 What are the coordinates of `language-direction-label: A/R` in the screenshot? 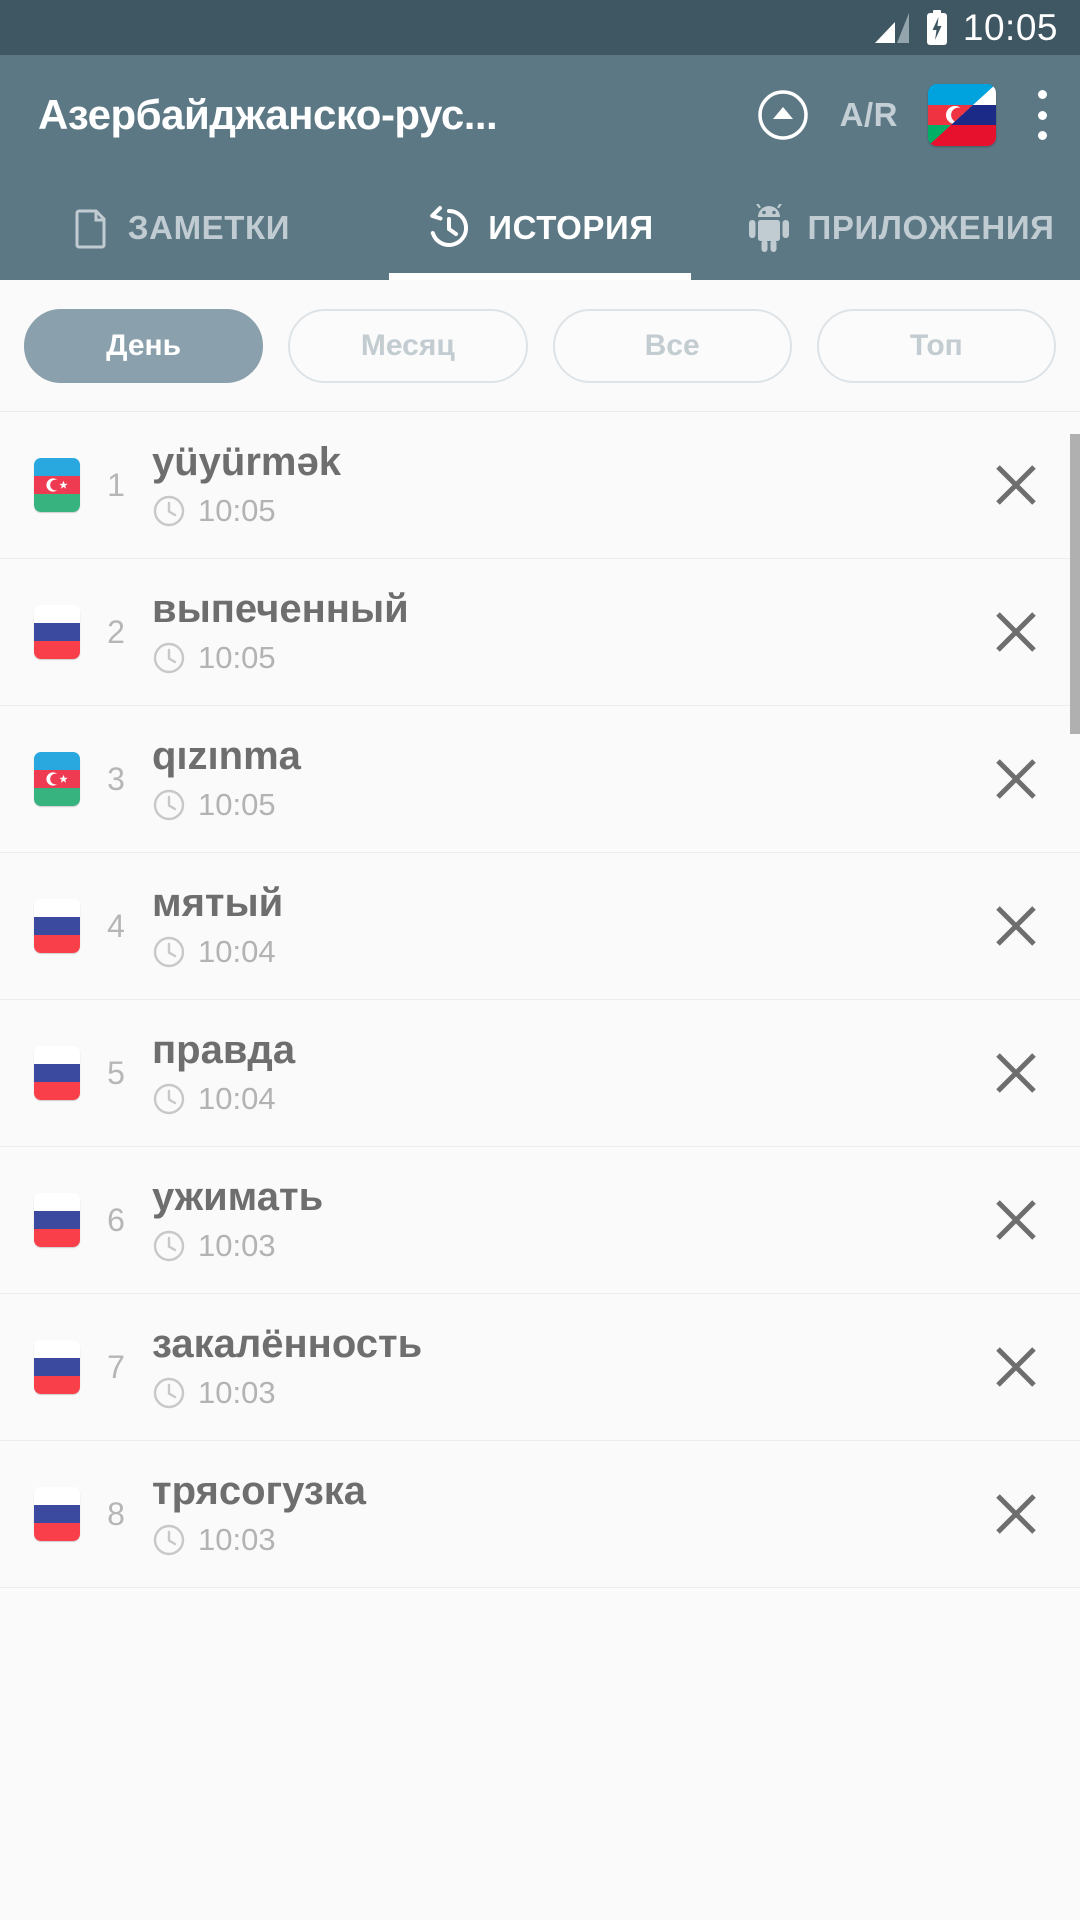 It's located at (869, 115).